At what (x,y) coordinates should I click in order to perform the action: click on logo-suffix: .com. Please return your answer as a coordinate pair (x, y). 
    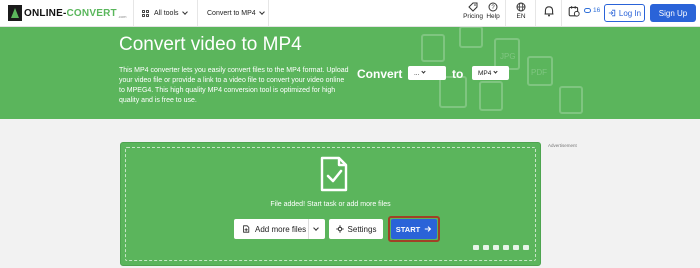
    Looking at the image, I should click on (122, 16).